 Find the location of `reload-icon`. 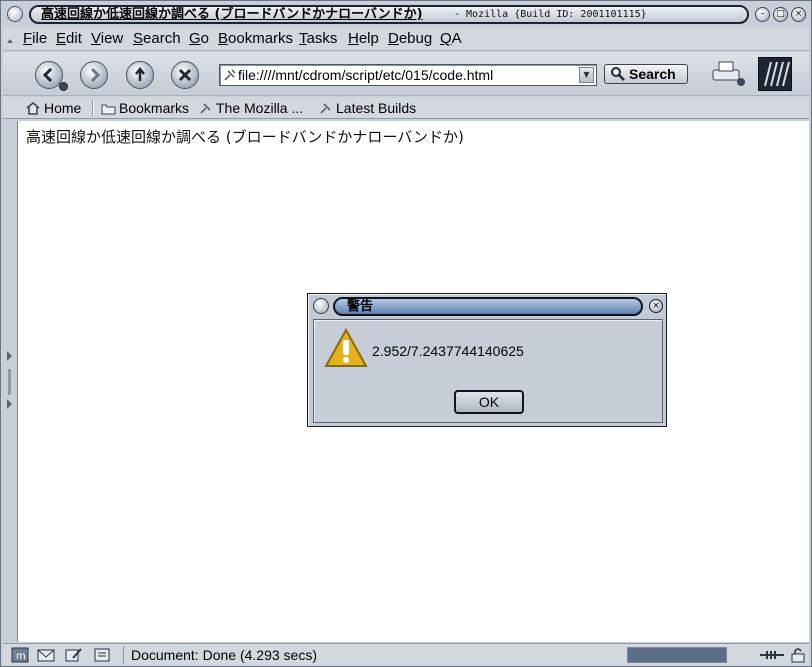

reload-icon is located at coordinates (140, 73).